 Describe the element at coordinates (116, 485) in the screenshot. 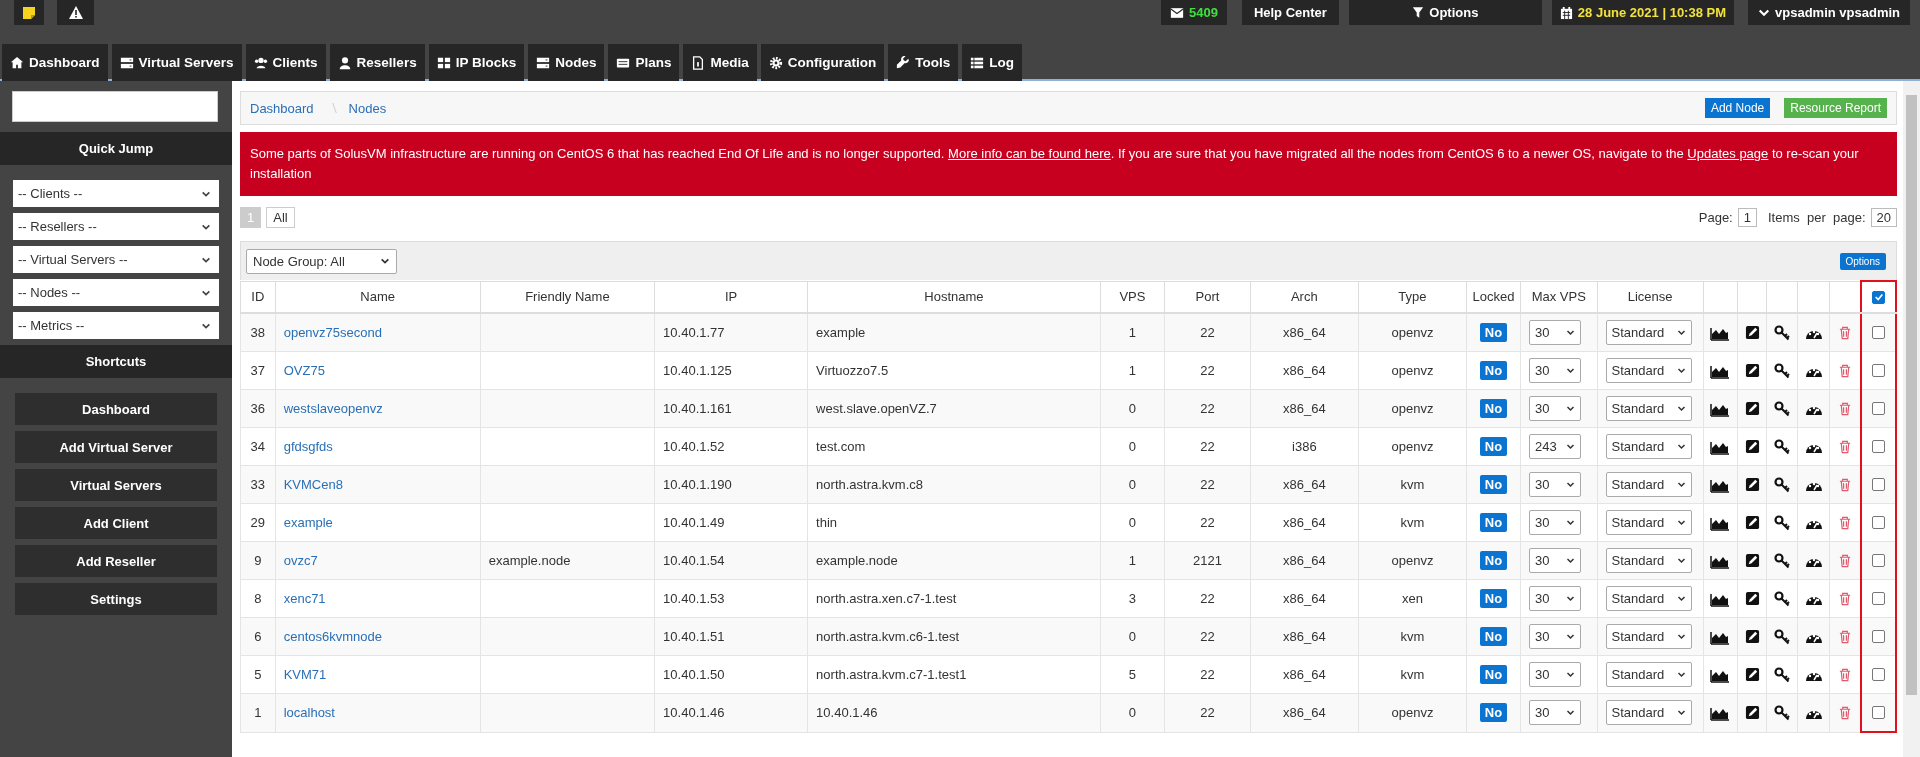

I see `shortcut-button: Virtual Servers` at that location.